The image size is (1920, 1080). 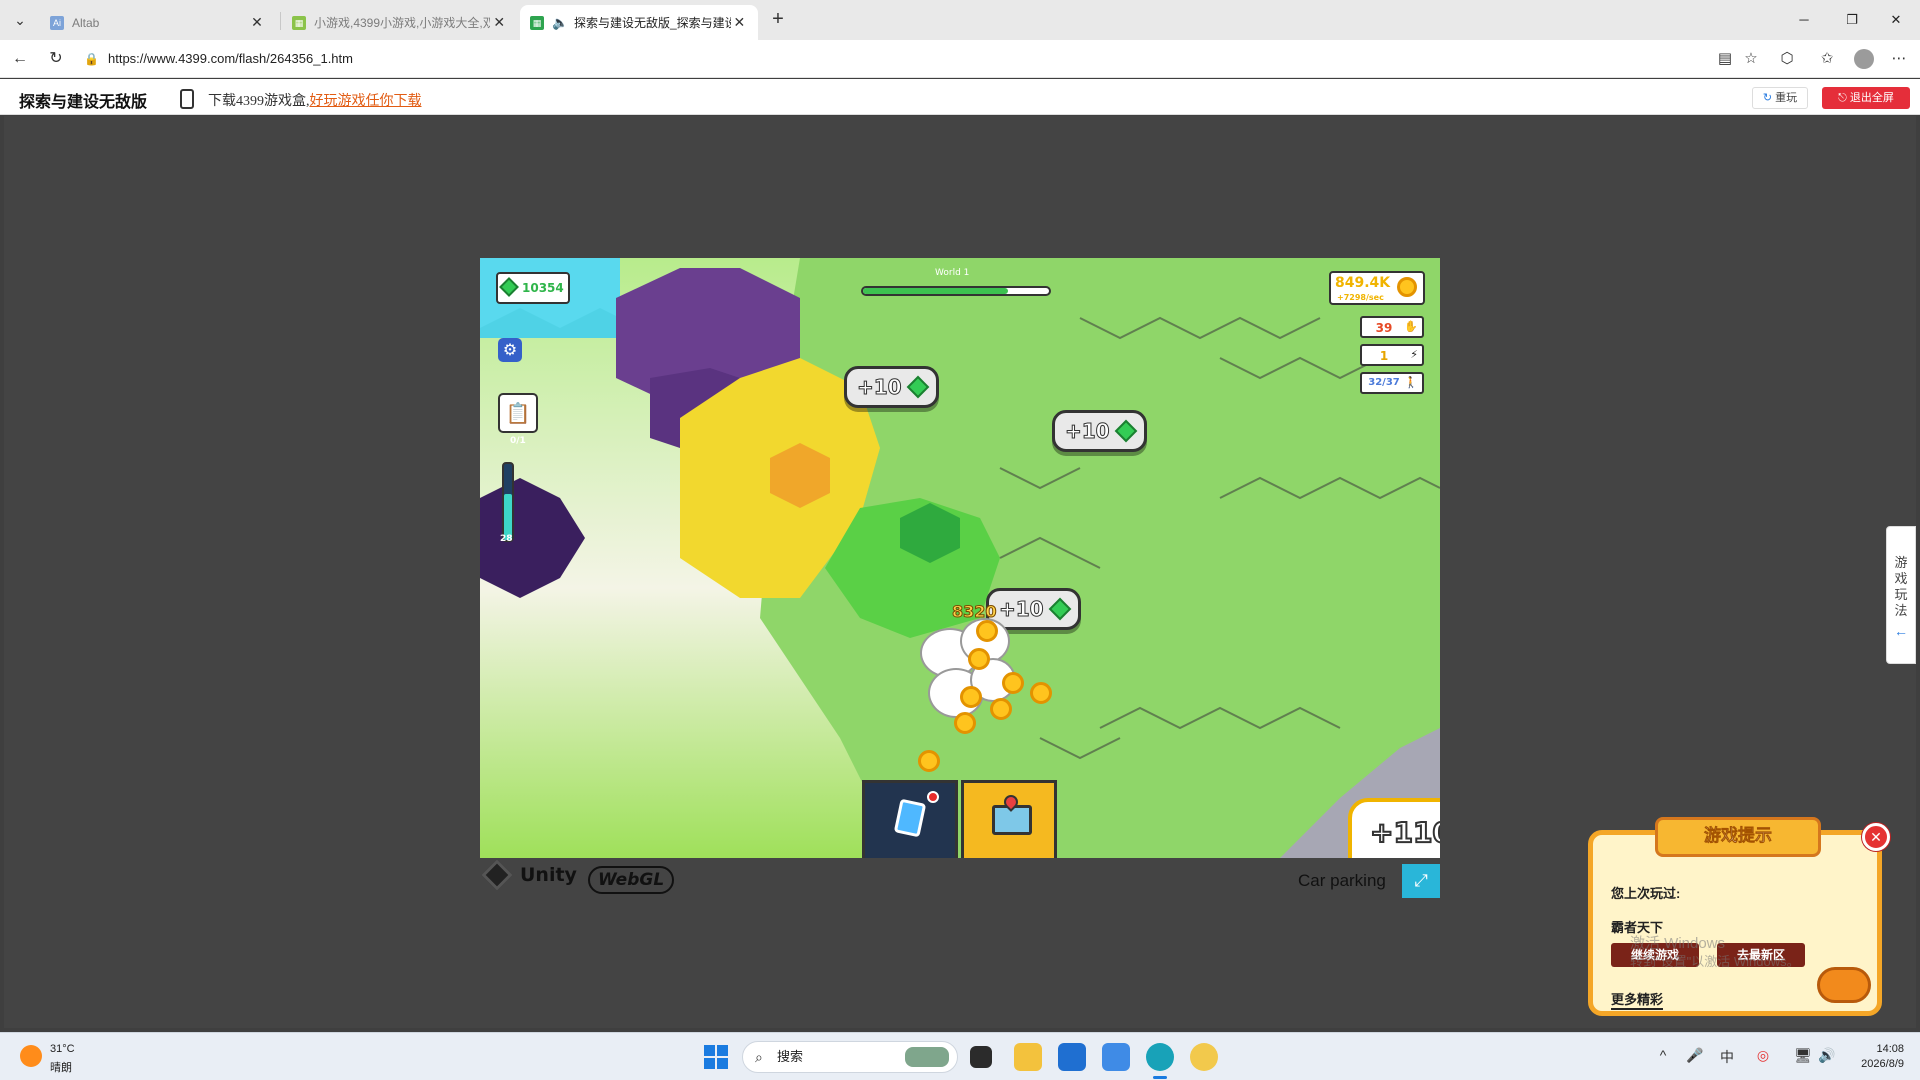 I want to click on last-played-label: 您上次玩过:, so click(x=1646, y=893).